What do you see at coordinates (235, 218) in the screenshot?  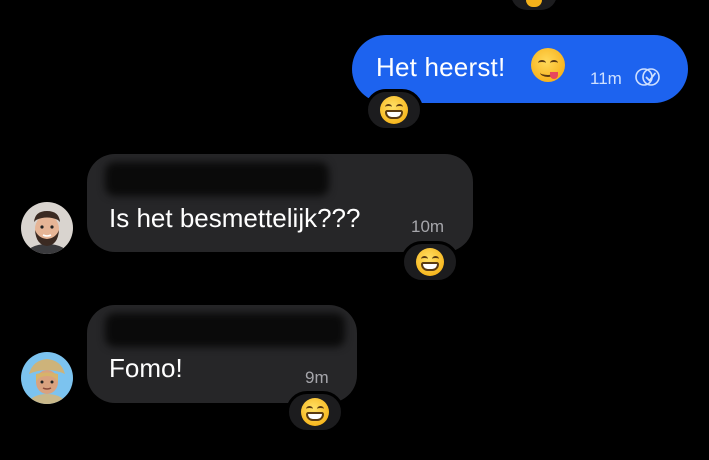 I see `message-text: Is het besmettelijk???` at bounding box center [235, 218].